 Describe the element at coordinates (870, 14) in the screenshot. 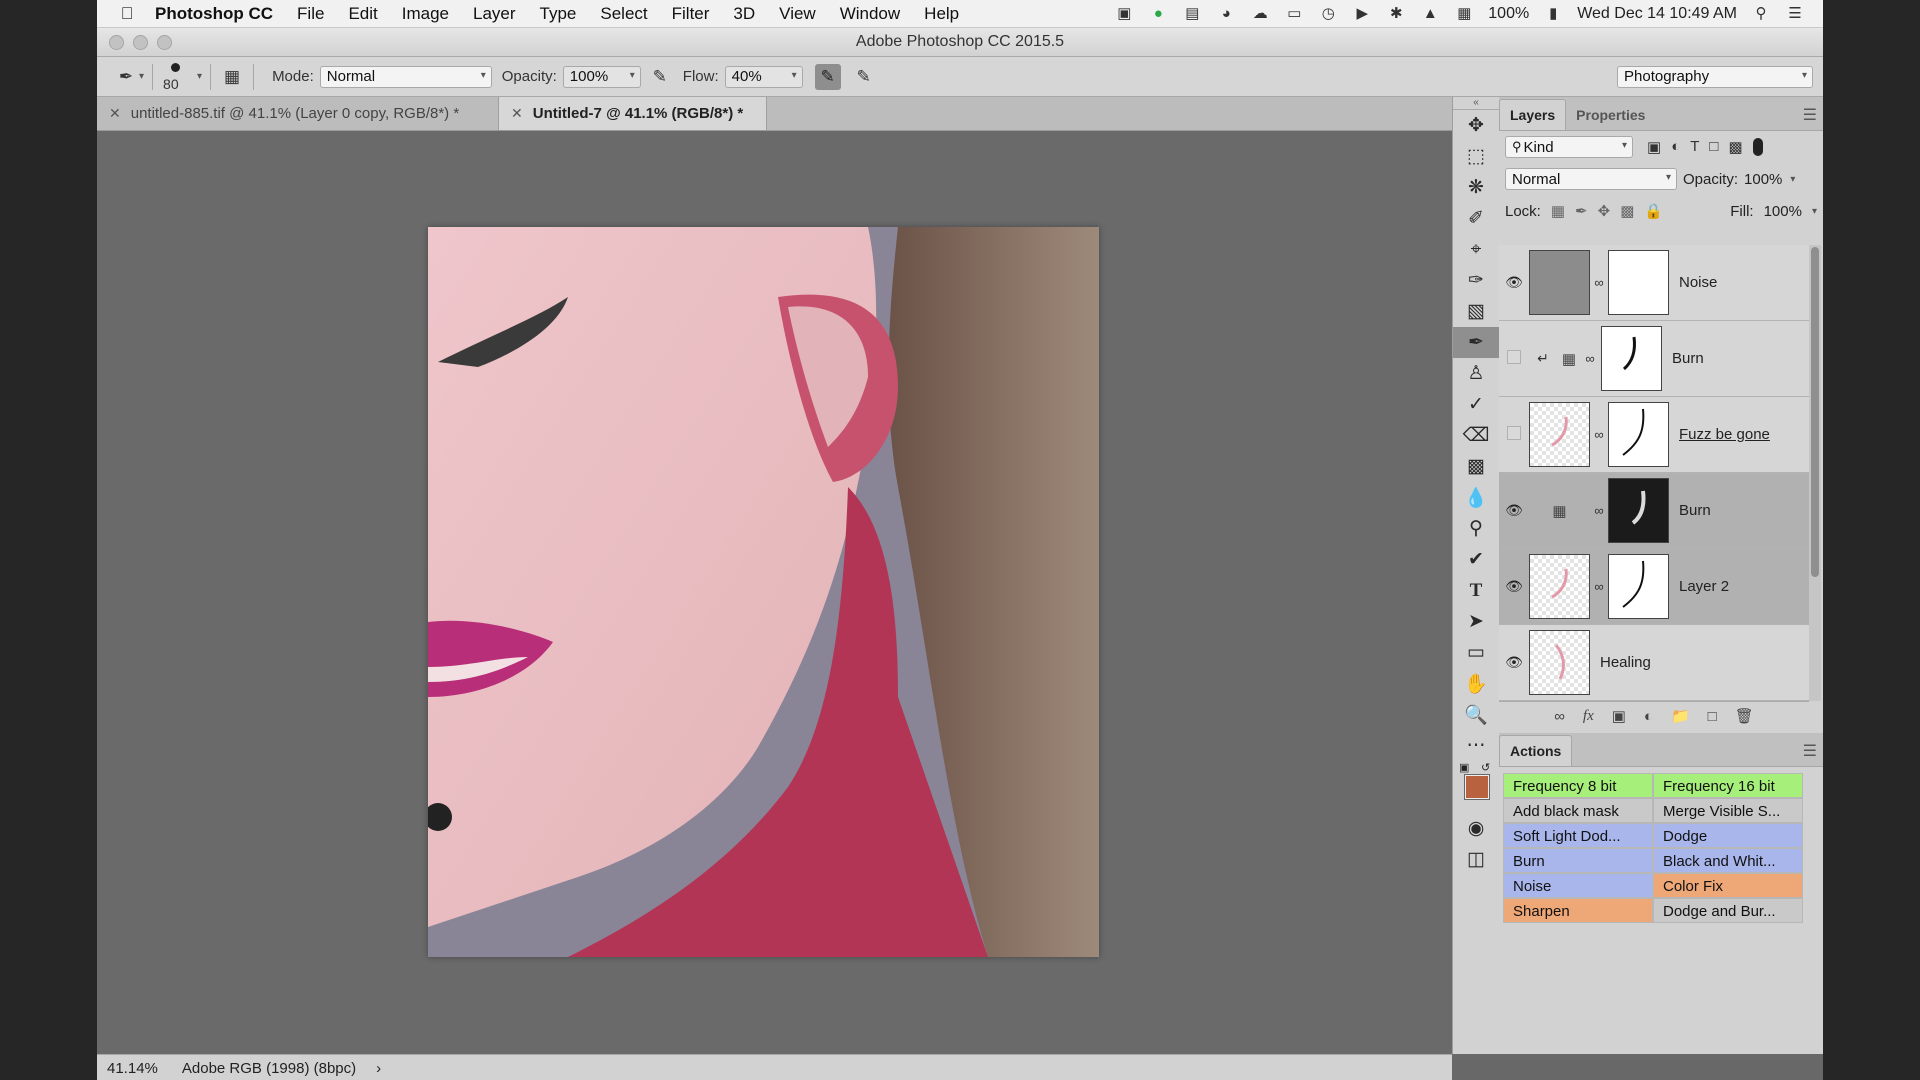

I see `menu-window: Window` at that location.